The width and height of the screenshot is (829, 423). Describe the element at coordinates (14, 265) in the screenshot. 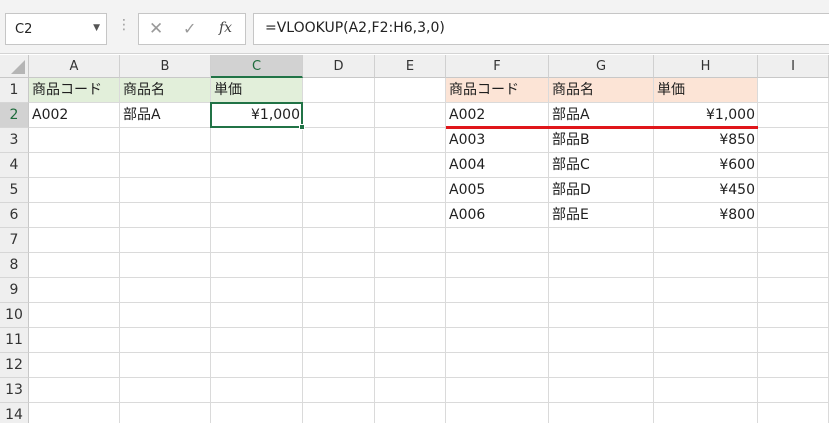

I see `row-header: 8` at that location.